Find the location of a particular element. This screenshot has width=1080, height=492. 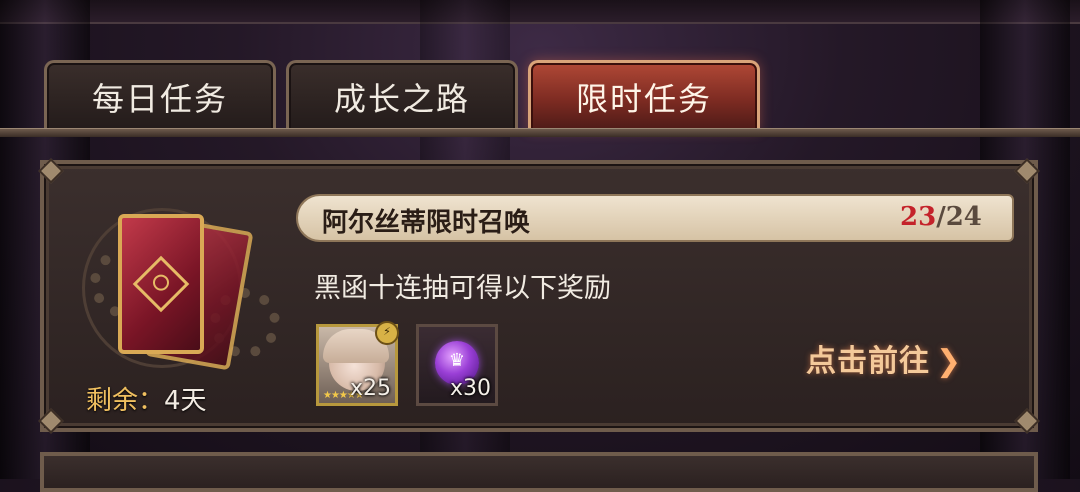

element-badge-icon: ⚡ is located at coordinates (387, 333).